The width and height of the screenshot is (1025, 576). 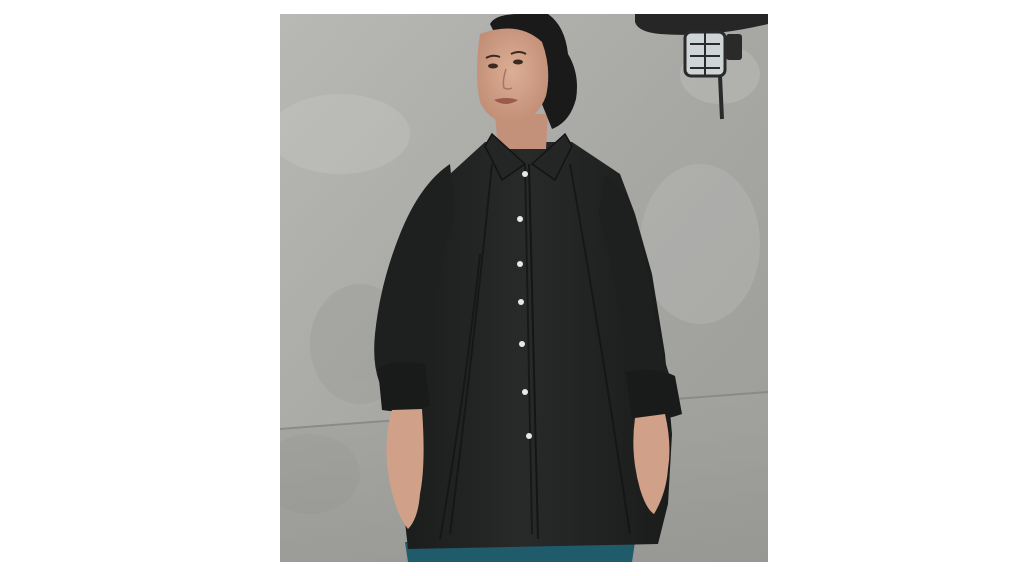 What do you see at coordinates (653, 395) in the screenshot?
I see `right-cuff` at bounding box center [653, 395].